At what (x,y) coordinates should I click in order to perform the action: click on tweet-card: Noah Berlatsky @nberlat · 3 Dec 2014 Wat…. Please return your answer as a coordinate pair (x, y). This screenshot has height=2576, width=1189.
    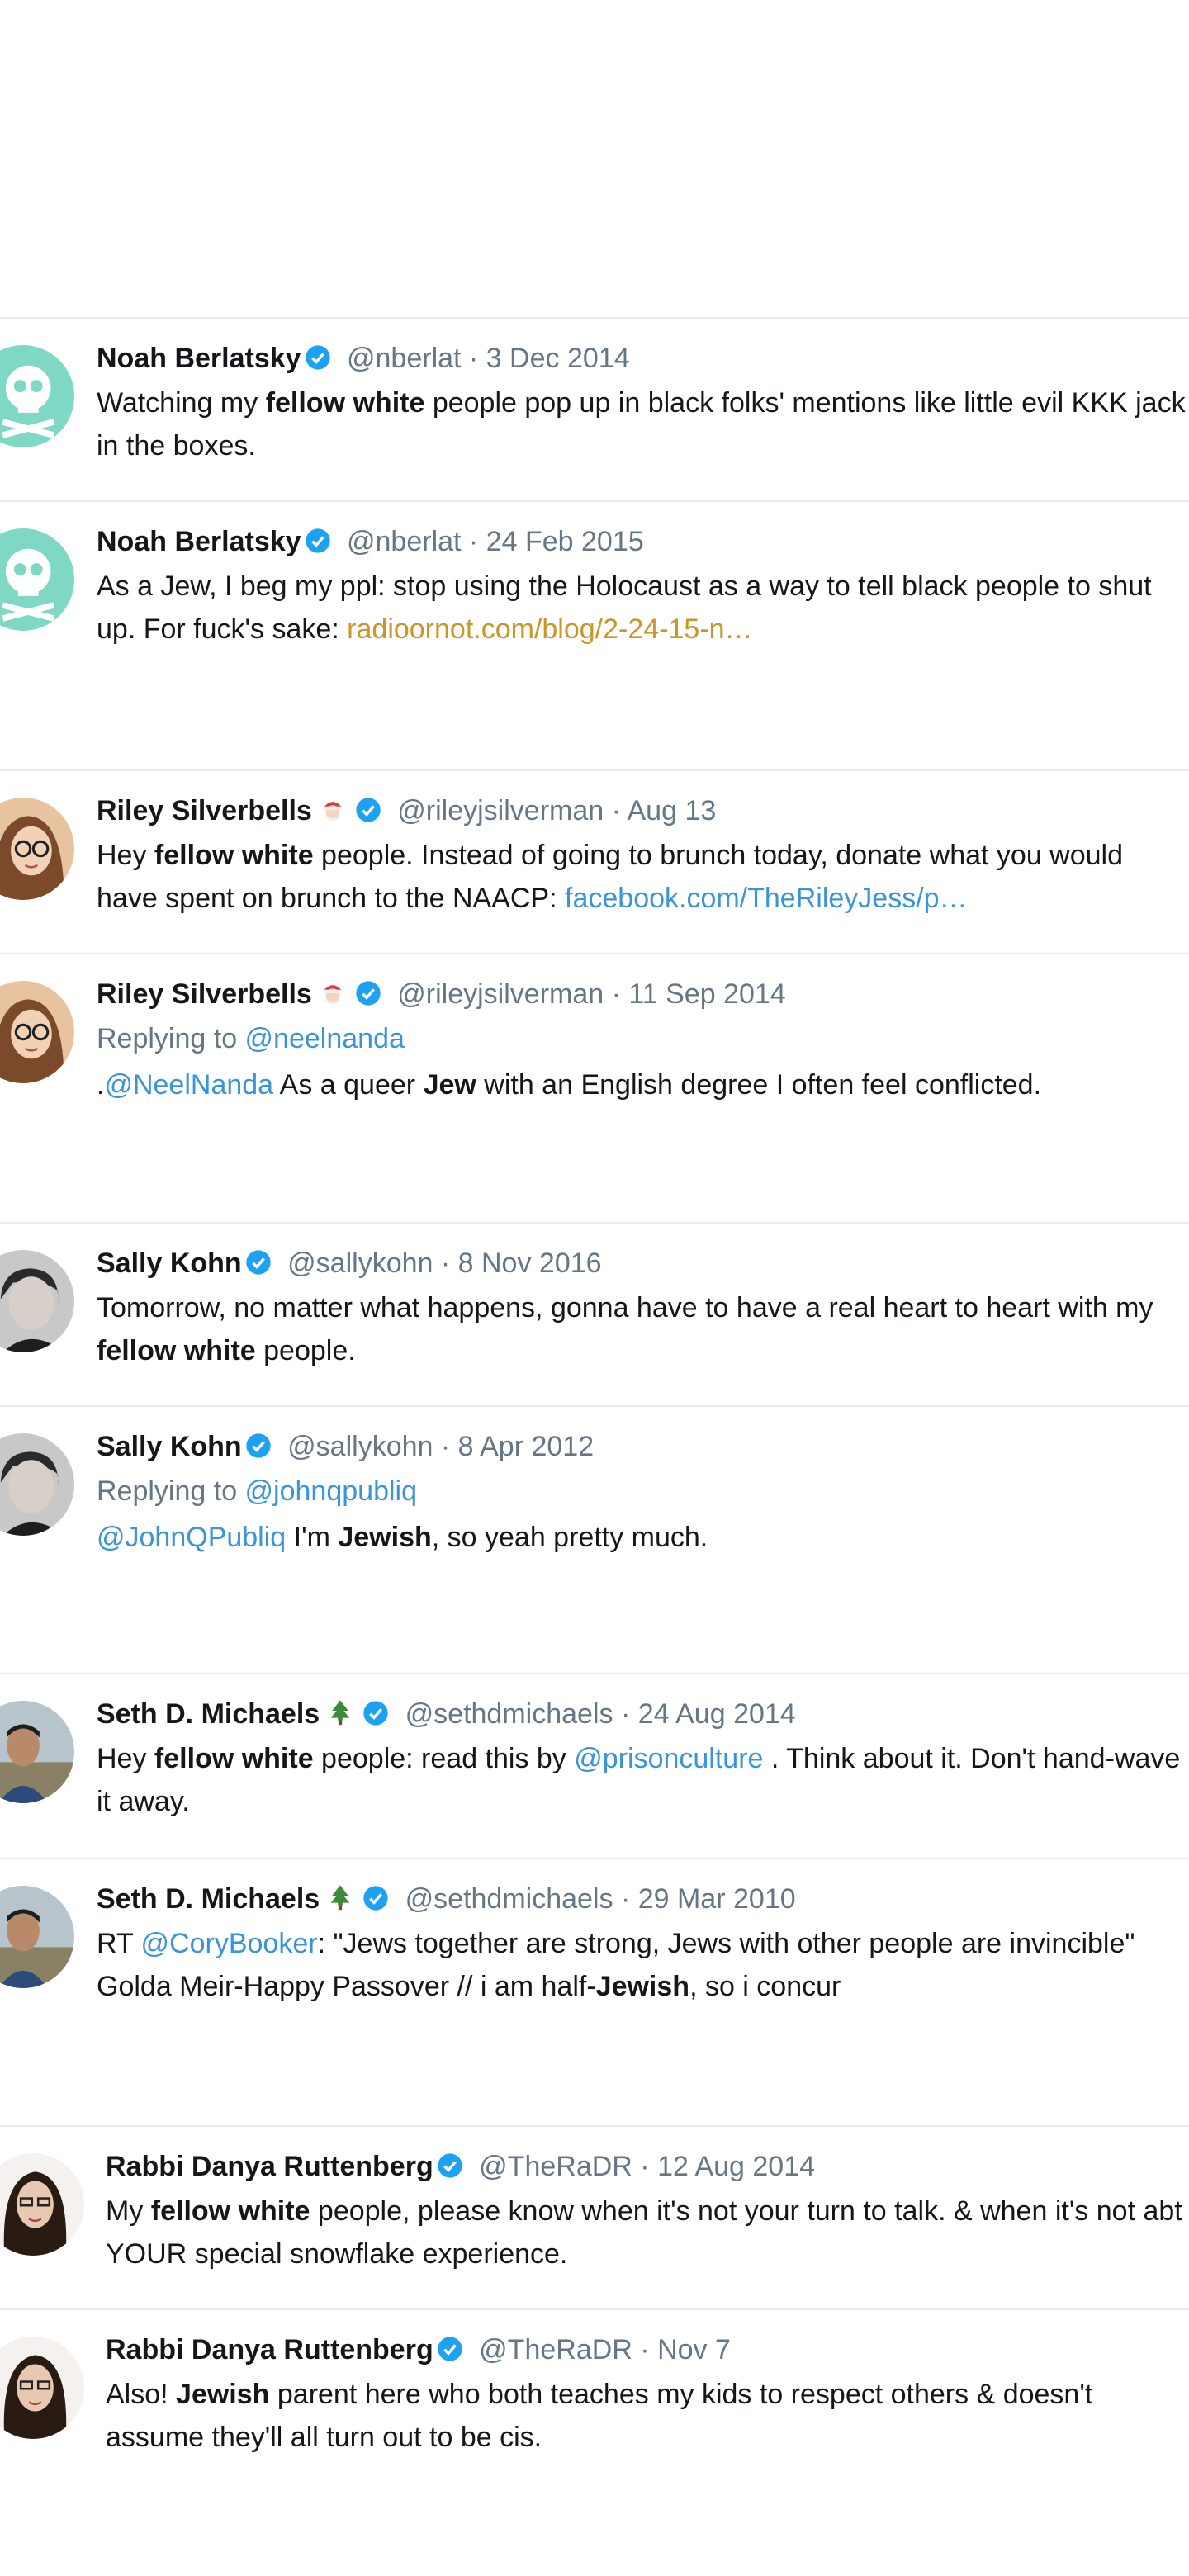
    Looking at the image, I should click on (594, 410).